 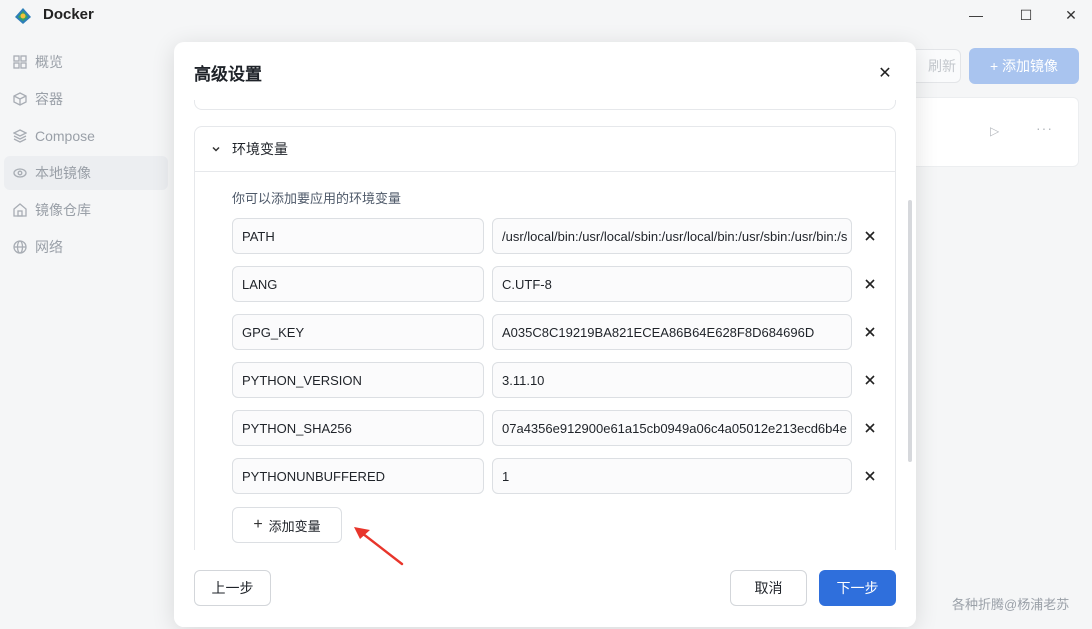 What do you see at coordinates (49, 99) in the screenshot?
I see `sidebar-item-label: 容器` at bounding box center [49, 99].